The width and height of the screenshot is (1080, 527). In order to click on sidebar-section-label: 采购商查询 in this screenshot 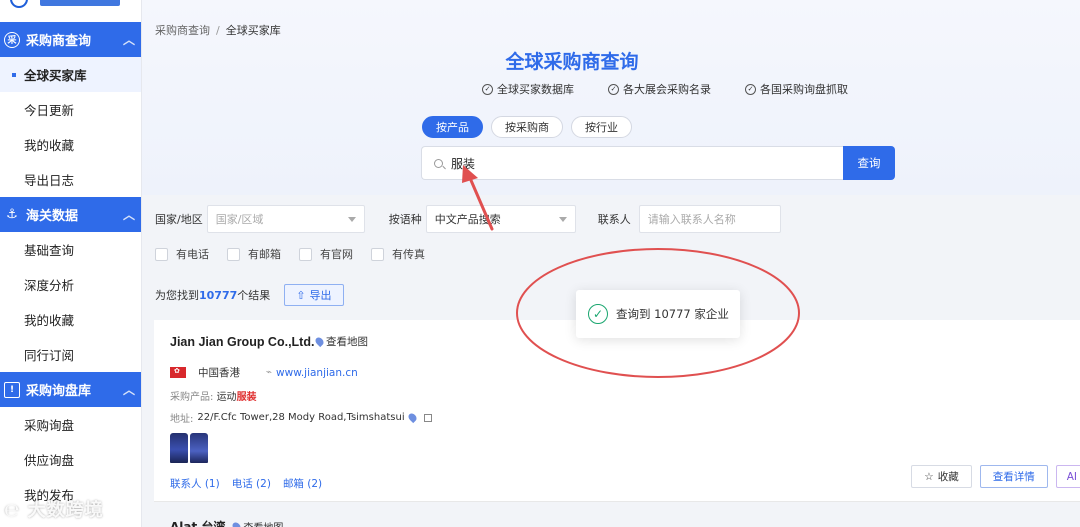, I will do `click(59, 41)`.